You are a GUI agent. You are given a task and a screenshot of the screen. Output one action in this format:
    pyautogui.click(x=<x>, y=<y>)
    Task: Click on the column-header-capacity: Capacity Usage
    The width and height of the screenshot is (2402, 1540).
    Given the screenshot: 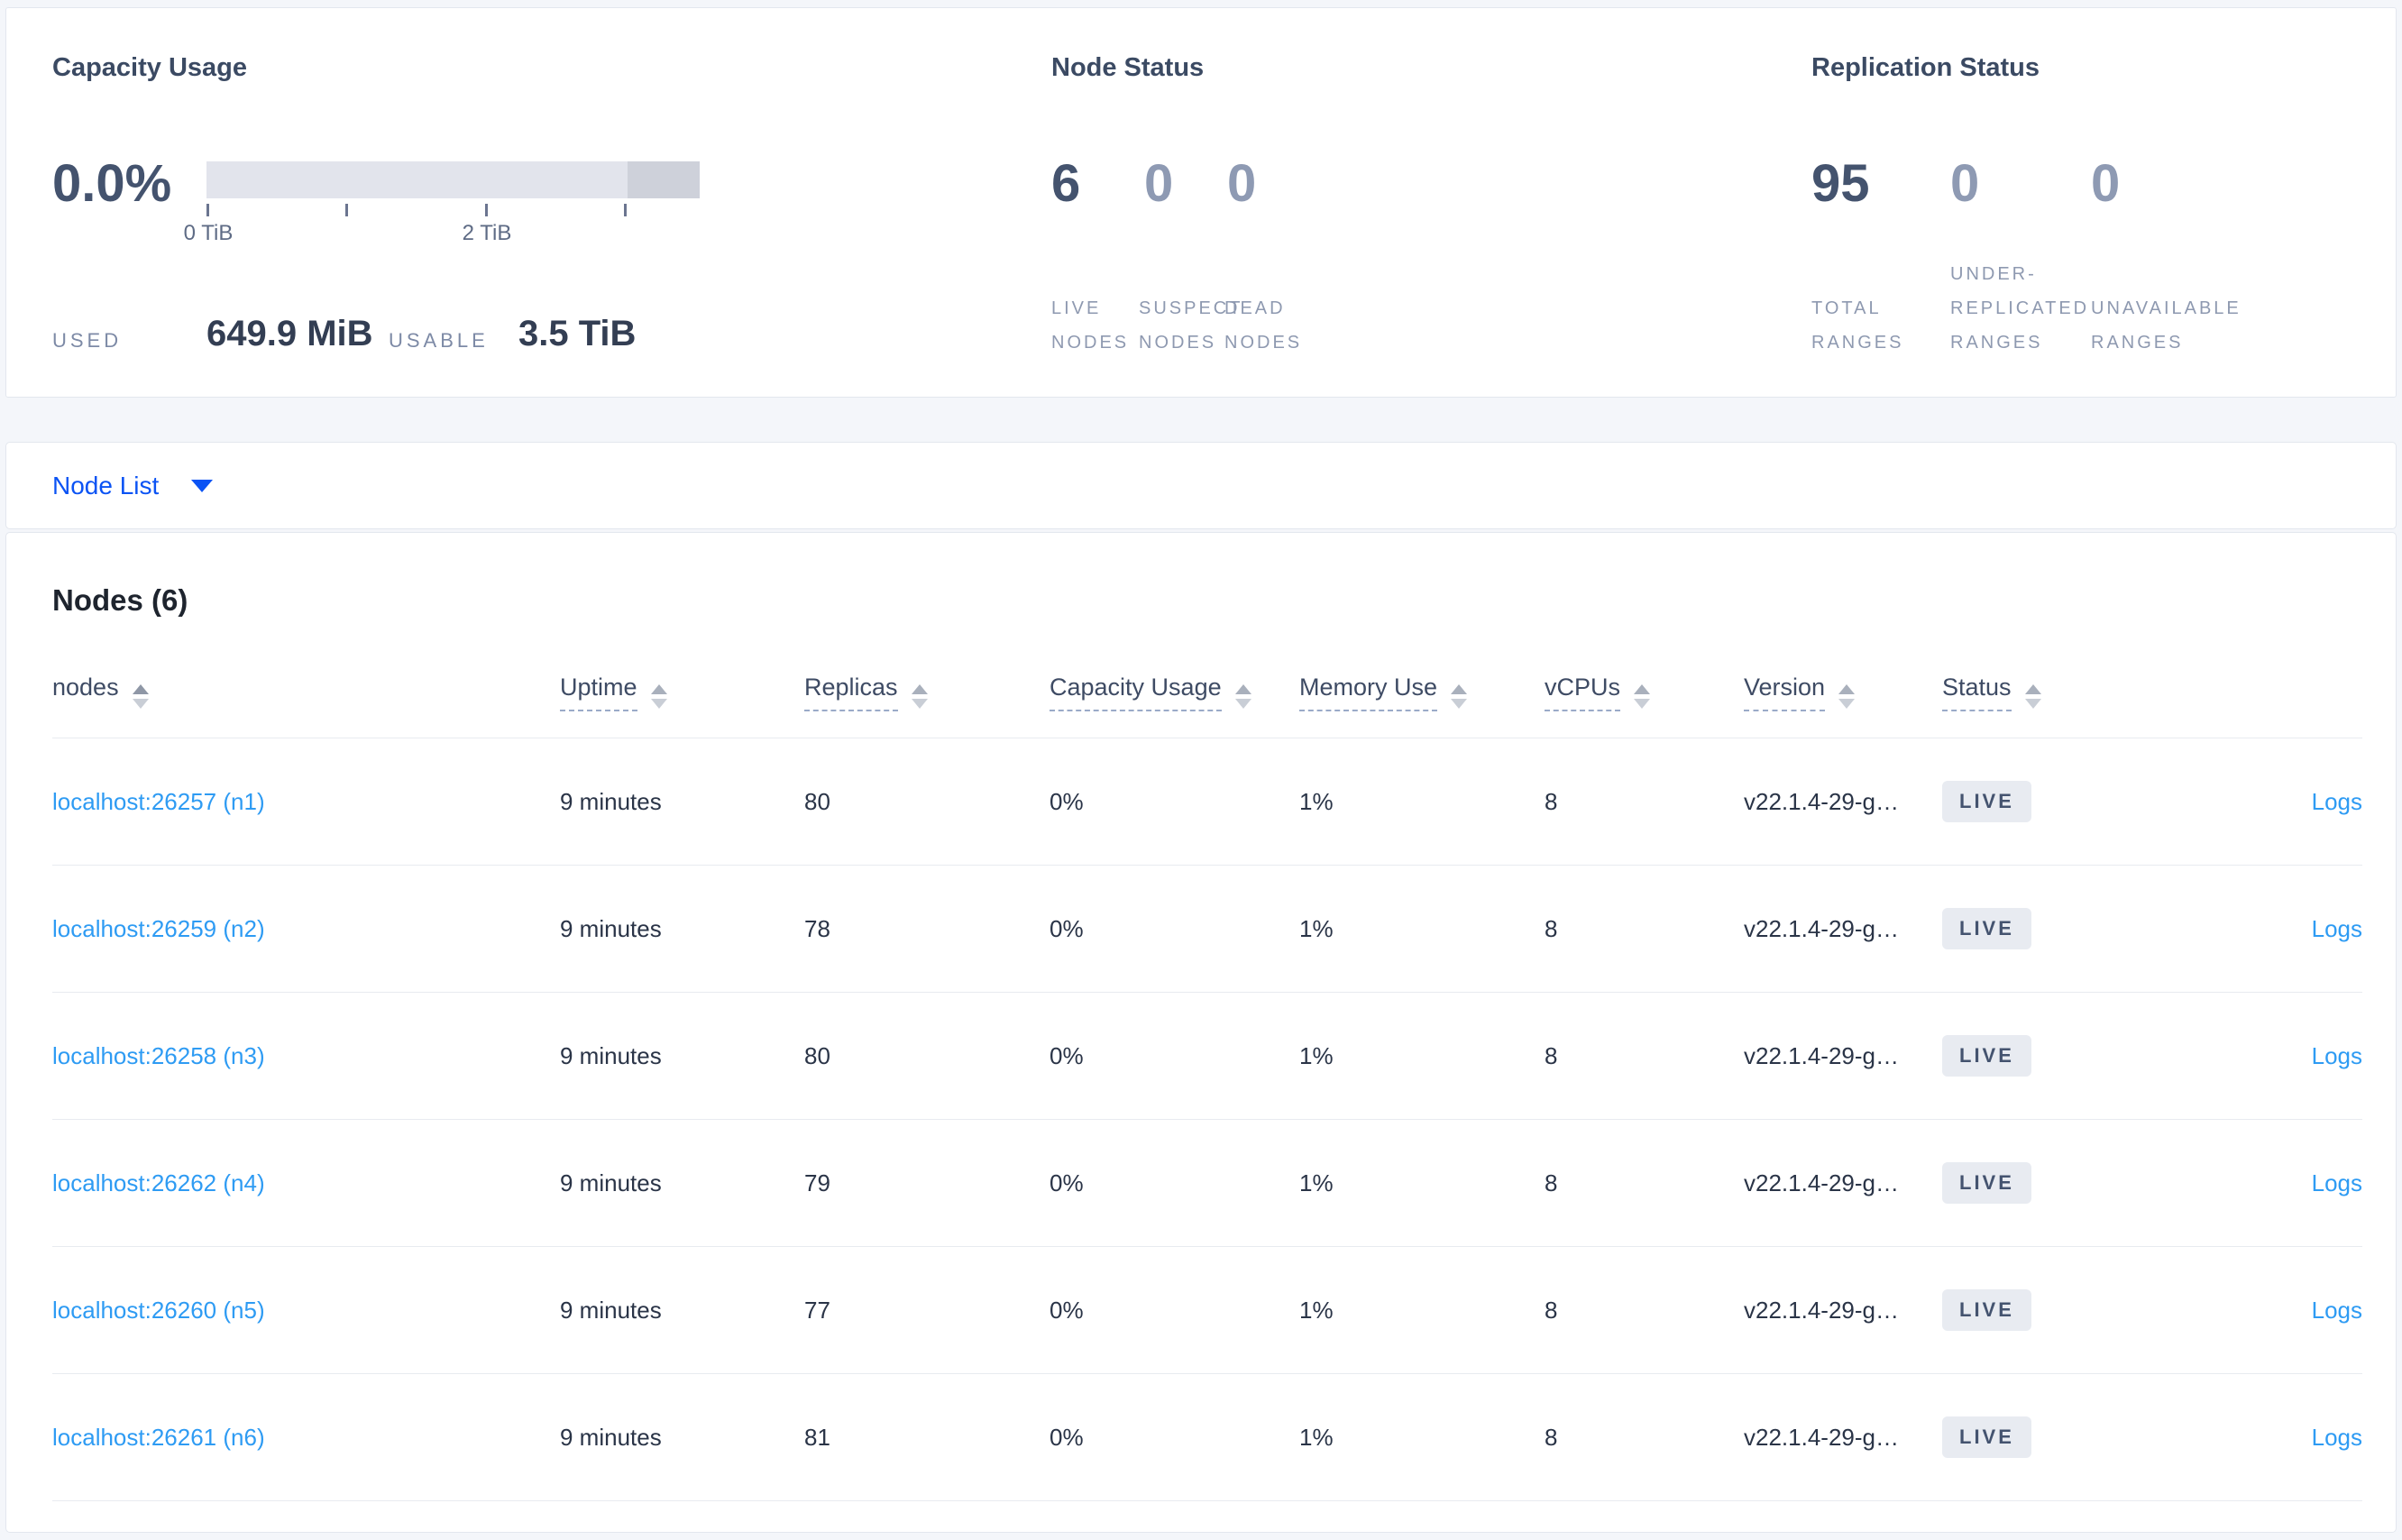 What is the action you would take?
    pyautogui.click(x=1174, y=693)
    